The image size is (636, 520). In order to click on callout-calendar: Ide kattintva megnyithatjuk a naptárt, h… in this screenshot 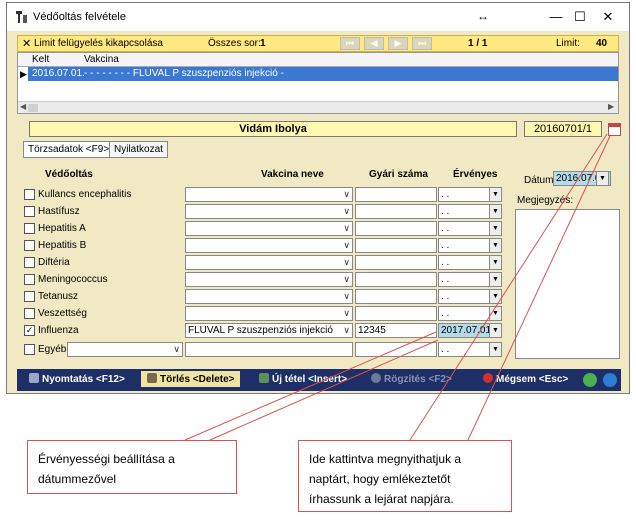, I will do `click(405, 476)`.